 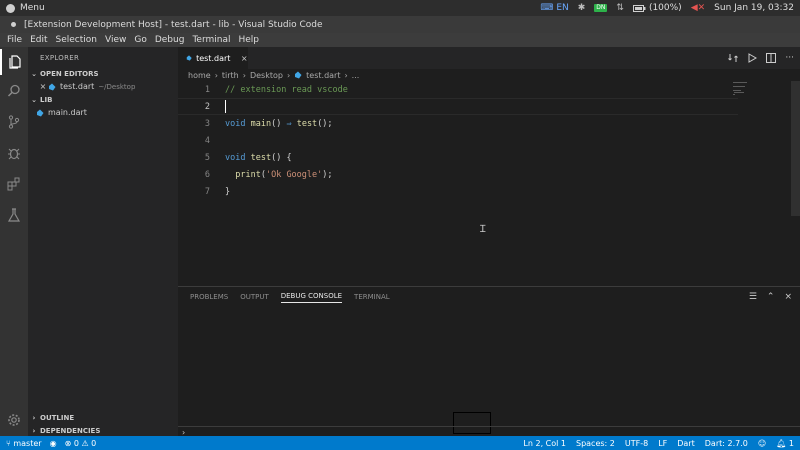 What do you see at coordinates (32, 8) in the screenshot?
I see `os-menu-label: Menu` at bounding box center [32, 8].